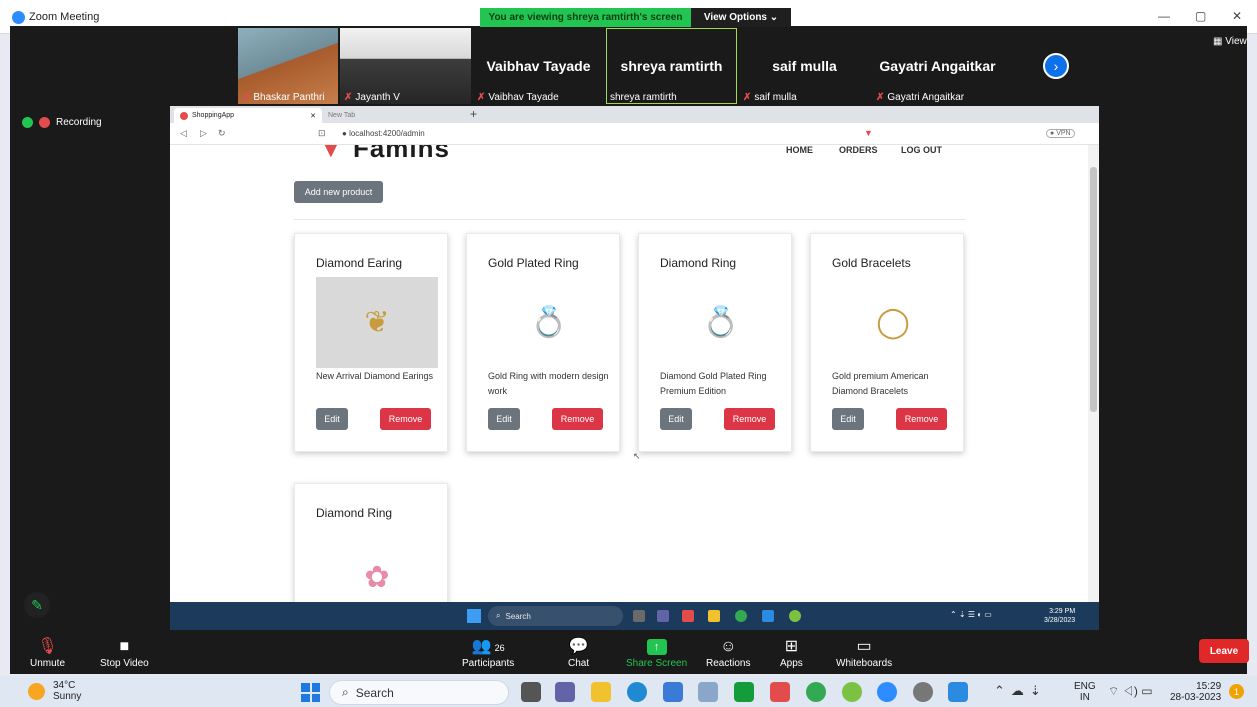  Describe the element at coordinates (518, 616) in the screenshot. I see `search-label: Search` at that location.